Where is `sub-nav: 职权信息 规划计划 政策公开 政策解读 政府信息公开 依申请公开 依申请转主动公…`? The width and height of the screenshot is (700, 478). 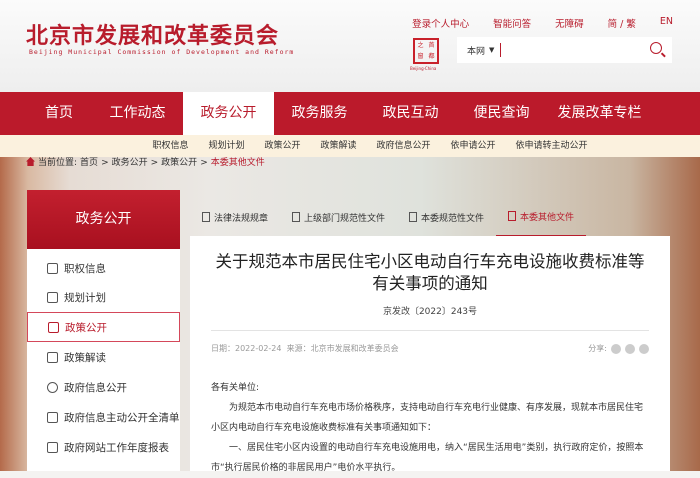 sub-nav: 职权信息 规划计划 政策公开 政策解读 政府信息公开 依申请公开 依申请转主动公… is located at coordinates (350, 146).